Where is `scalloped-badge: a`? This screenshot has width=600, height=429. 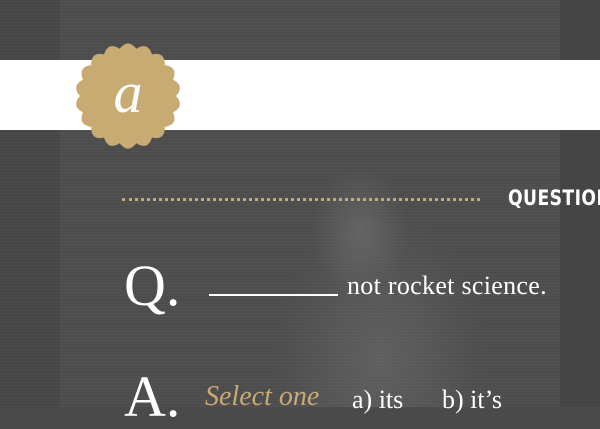
scalloped-badge: a is located at coordinates (128, 96).